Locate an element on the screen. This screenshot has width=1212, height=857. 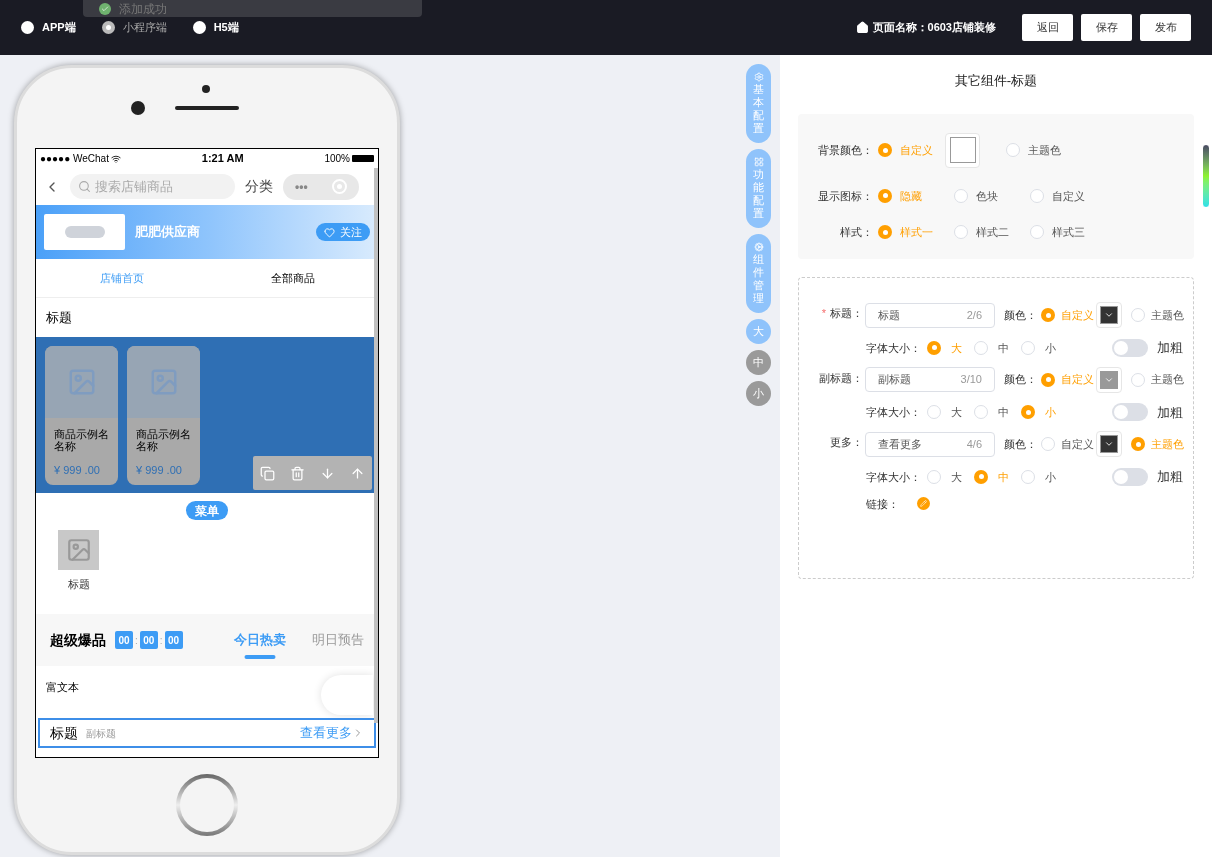
edit-link-icon is located at coordinates (923, 504).